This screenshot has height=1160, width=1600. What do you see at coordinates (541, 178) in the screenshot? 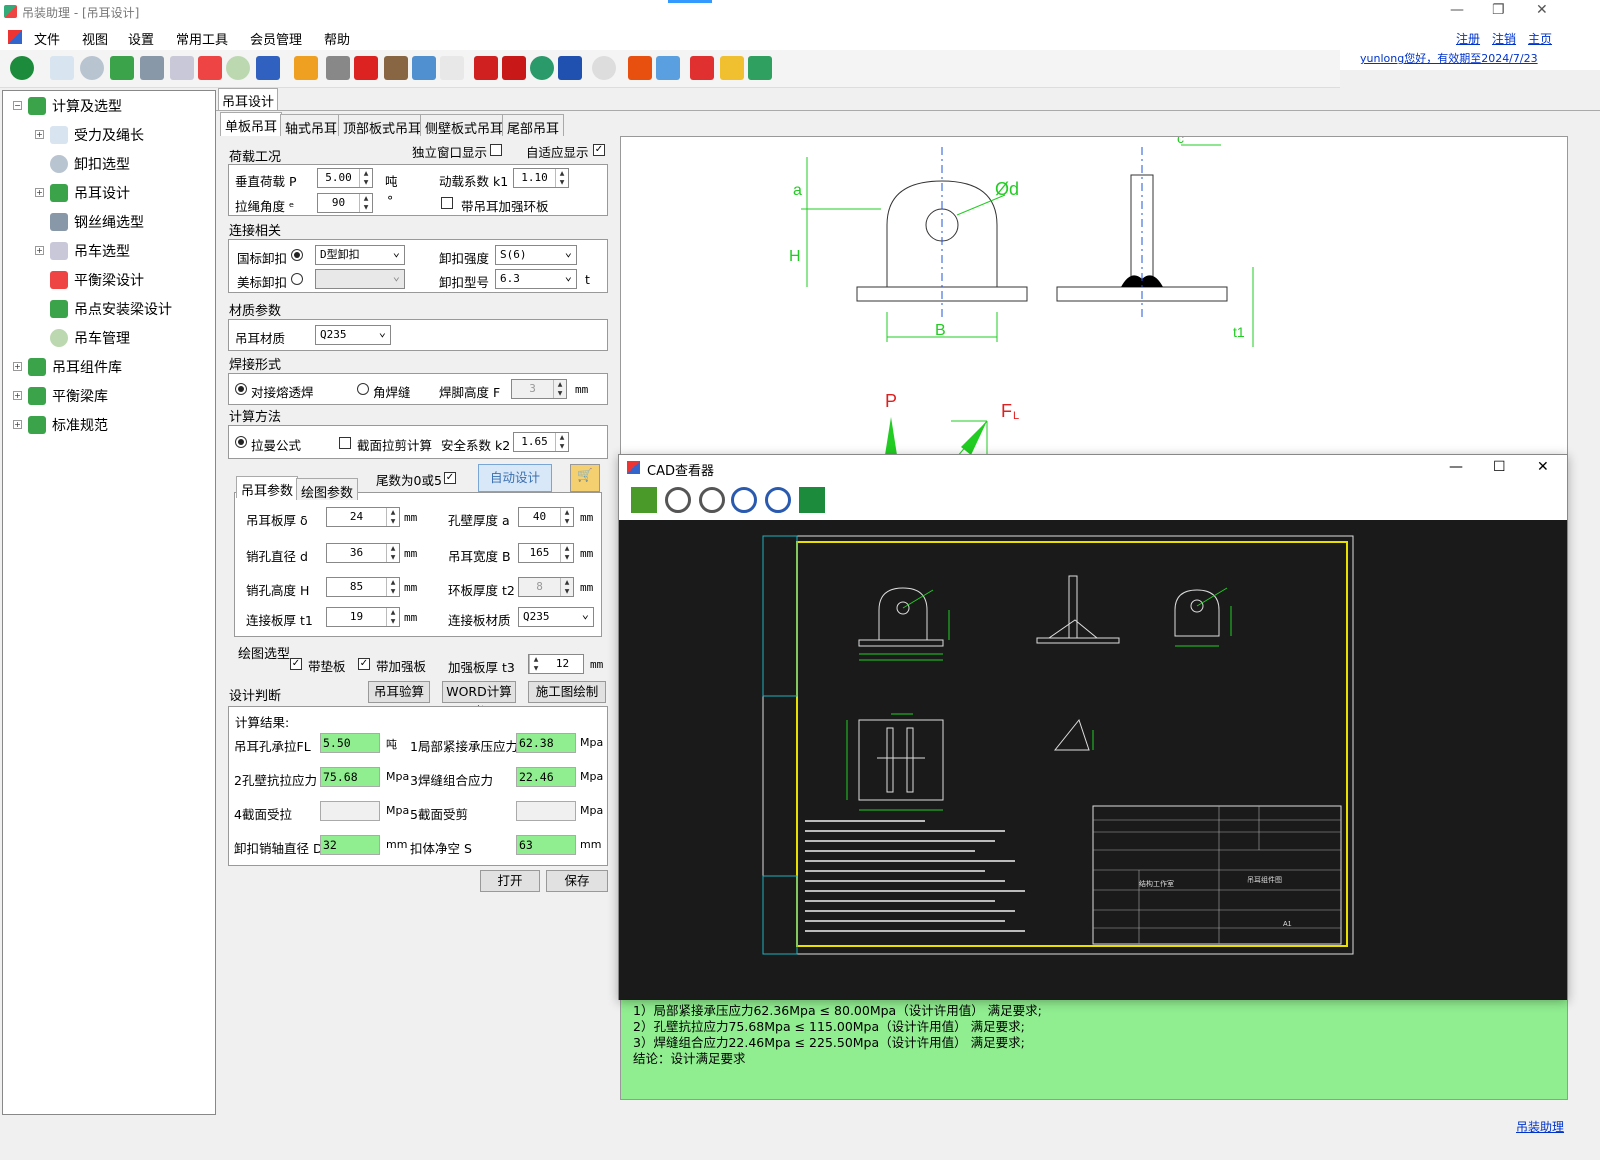
I see `dyn-stepper: 1.10 ▲ ▼` at bounding box center [541, 178].